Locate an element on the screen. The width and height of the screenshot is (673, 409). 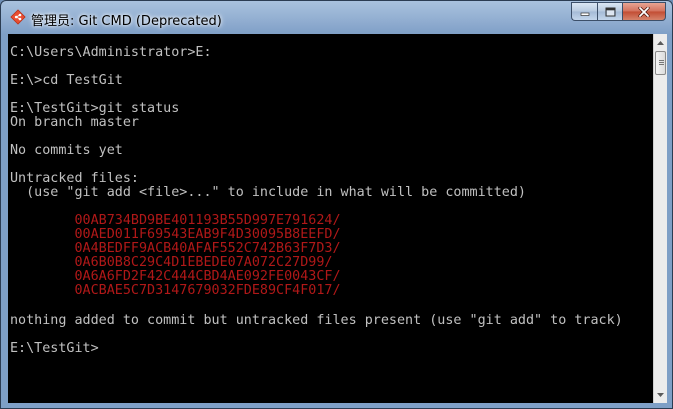
maximize-button is located at coordinates (609, 11).